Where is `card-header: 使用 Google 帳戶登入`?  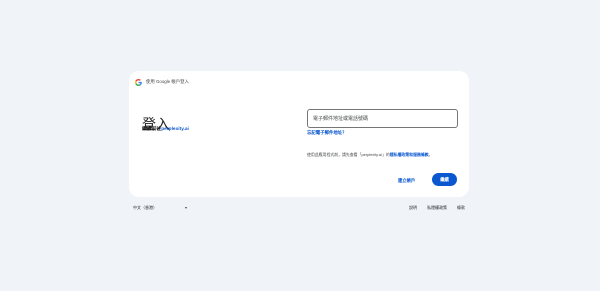 card-header: 使用 Google 帳戶登入 is located at coordinates (162, 82).